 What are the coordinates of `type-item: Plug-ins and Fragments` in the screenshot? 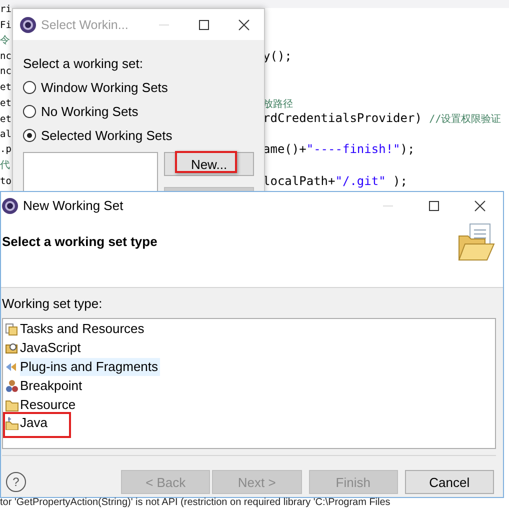 It's located at (90, 367).